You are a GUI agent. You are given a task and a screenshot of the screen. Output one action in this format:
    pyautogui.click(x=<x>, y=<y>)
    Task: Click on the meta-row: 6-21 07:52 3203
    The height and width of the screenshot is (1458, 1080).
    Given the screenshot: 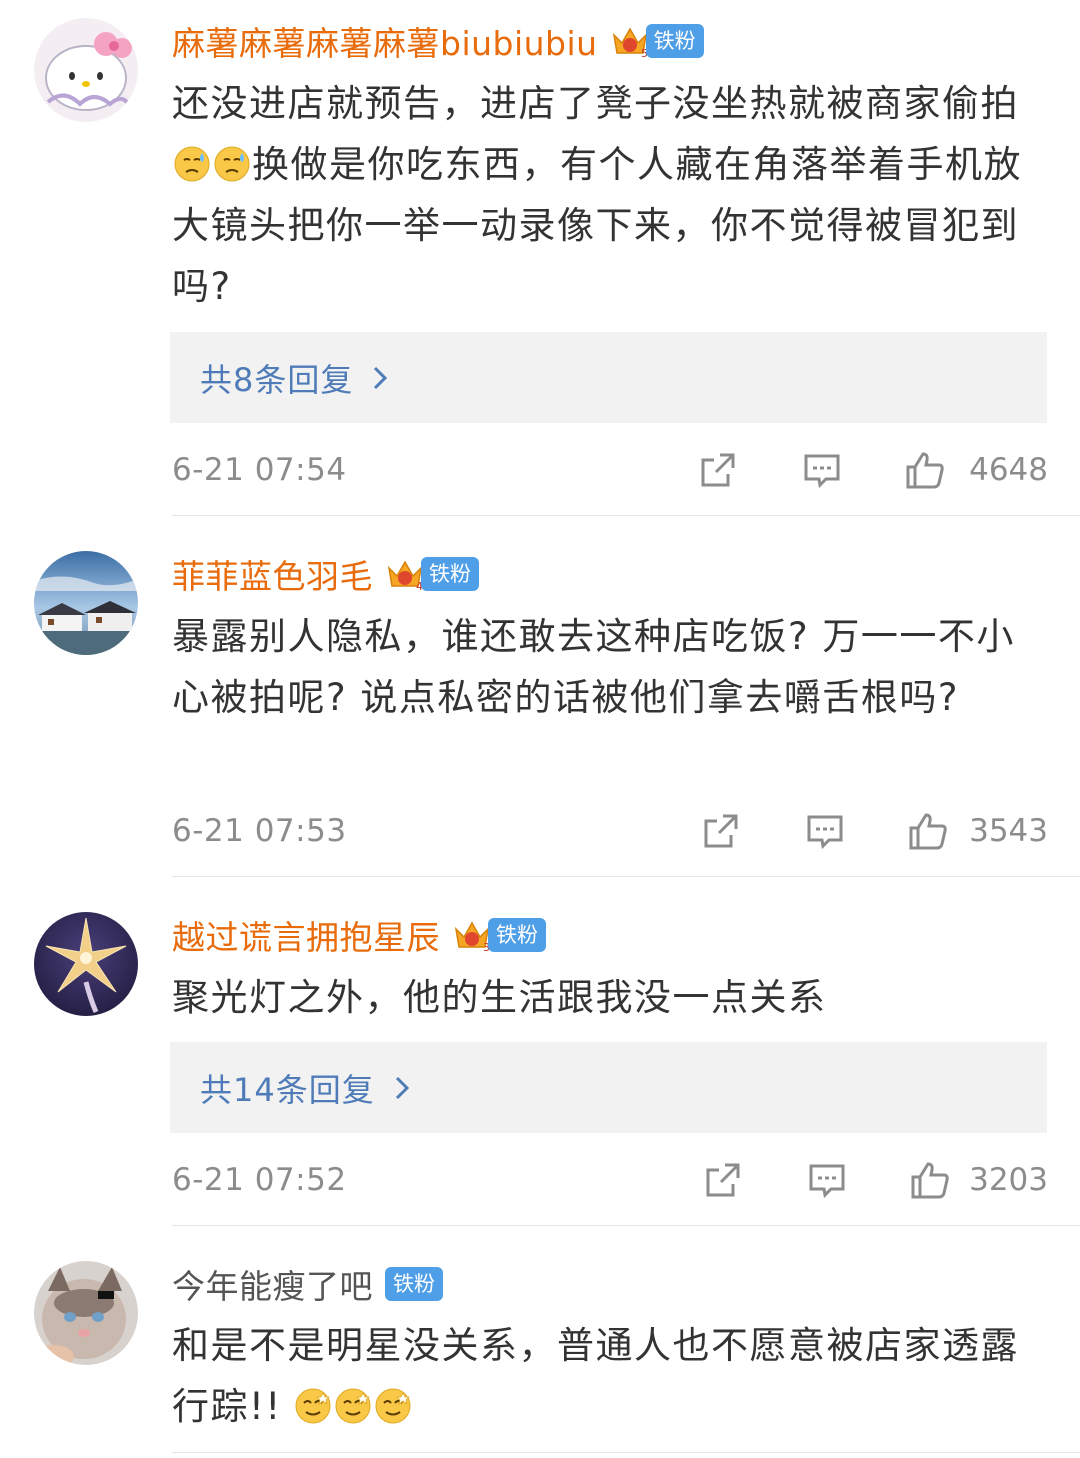 What is the action you would take?
    pyautogui.click(x=610, y=1180)
    